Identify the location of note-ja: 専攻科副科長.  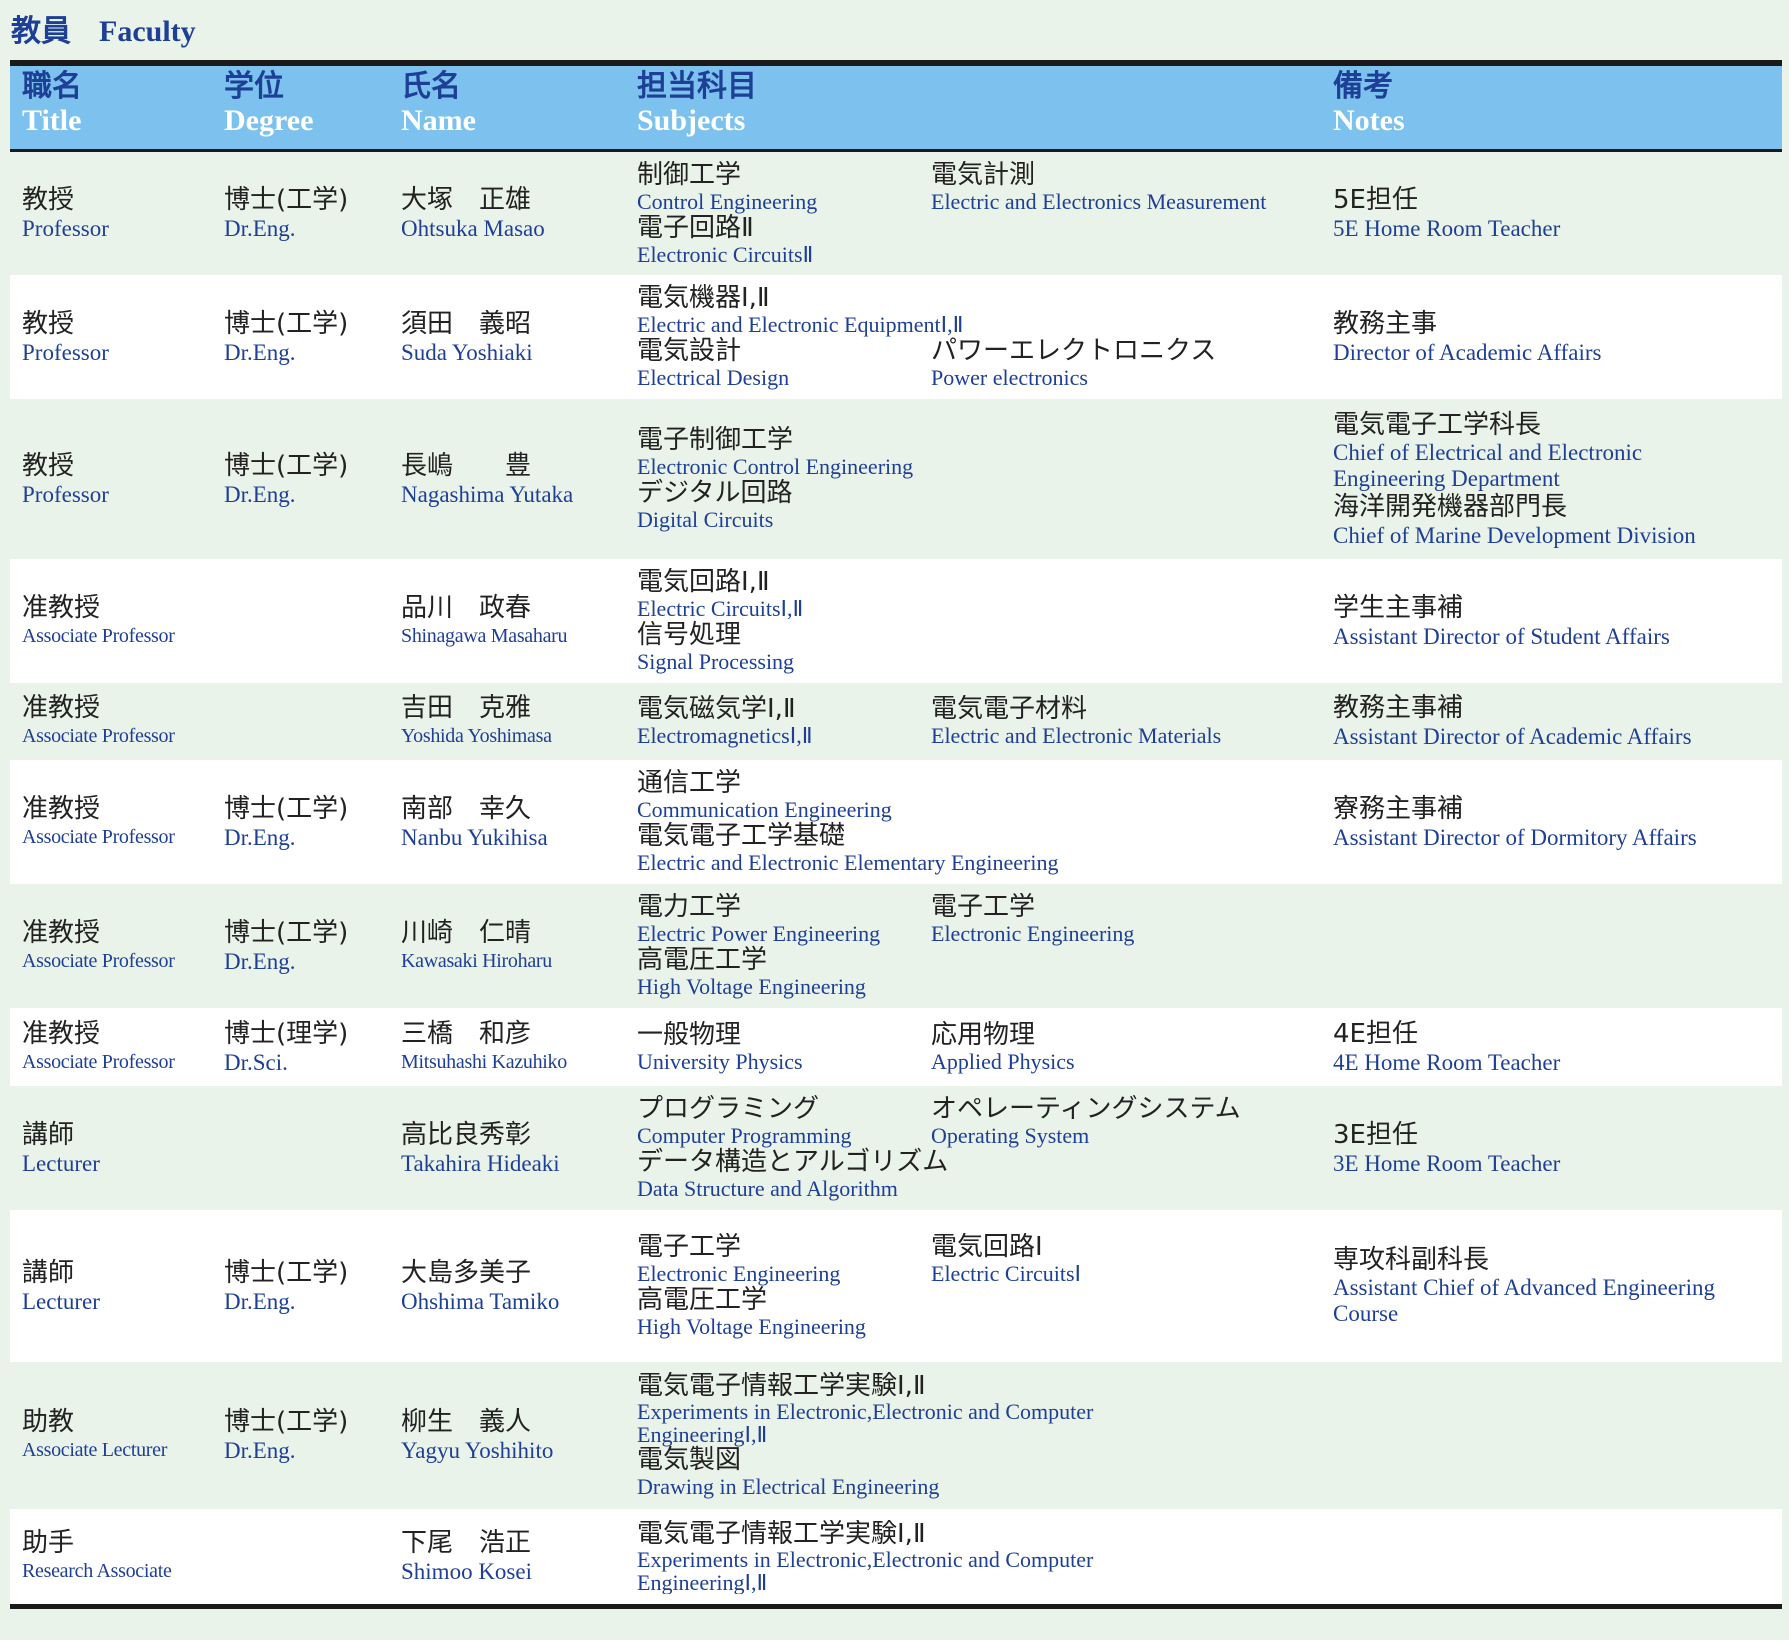
(1411, 1260).